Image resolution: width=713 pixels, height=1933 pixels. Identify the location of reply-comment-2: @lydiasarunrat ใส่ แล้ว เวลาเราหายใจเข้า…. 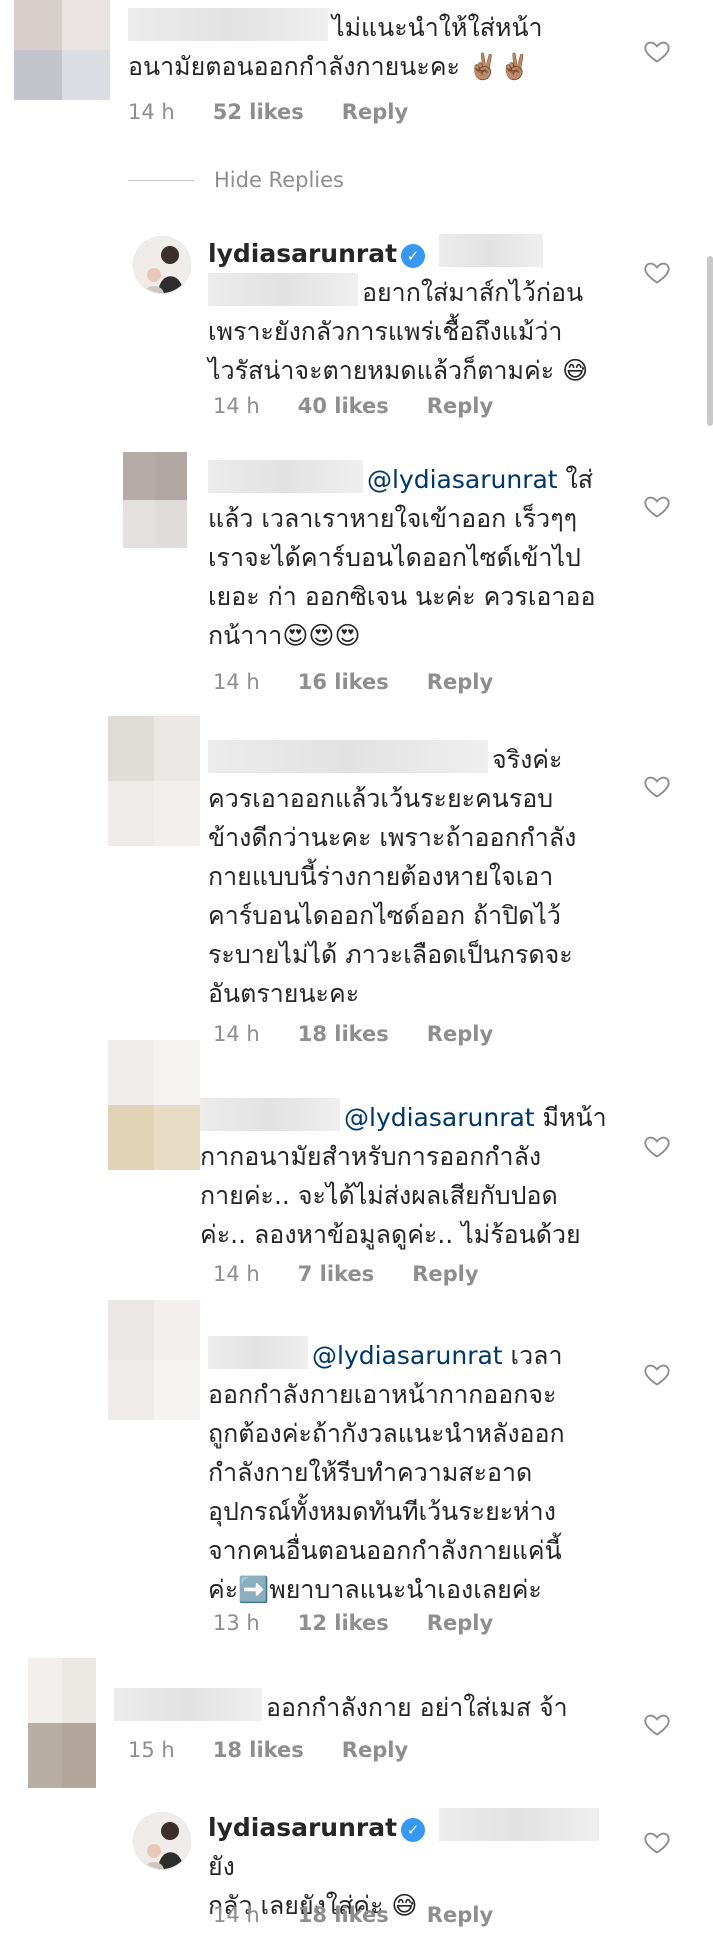
(356, 582).